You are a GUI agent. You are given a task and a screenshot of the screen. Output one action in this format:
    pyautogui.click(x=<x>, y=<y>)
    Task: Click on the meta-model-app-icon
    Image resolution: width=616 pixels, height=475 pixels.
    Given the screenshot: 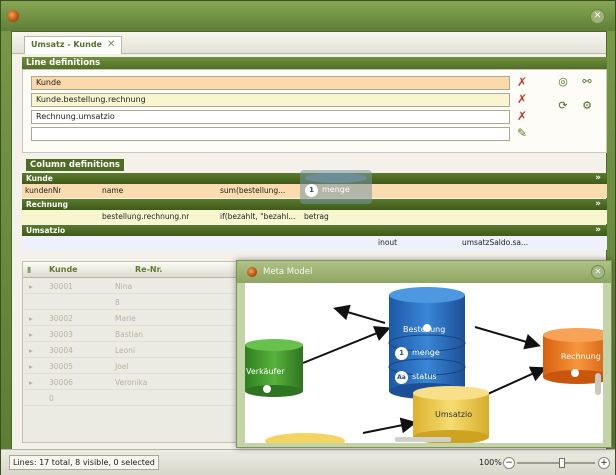 What is the action you would take?
    pyautogui.click(x=252, y=272)
    